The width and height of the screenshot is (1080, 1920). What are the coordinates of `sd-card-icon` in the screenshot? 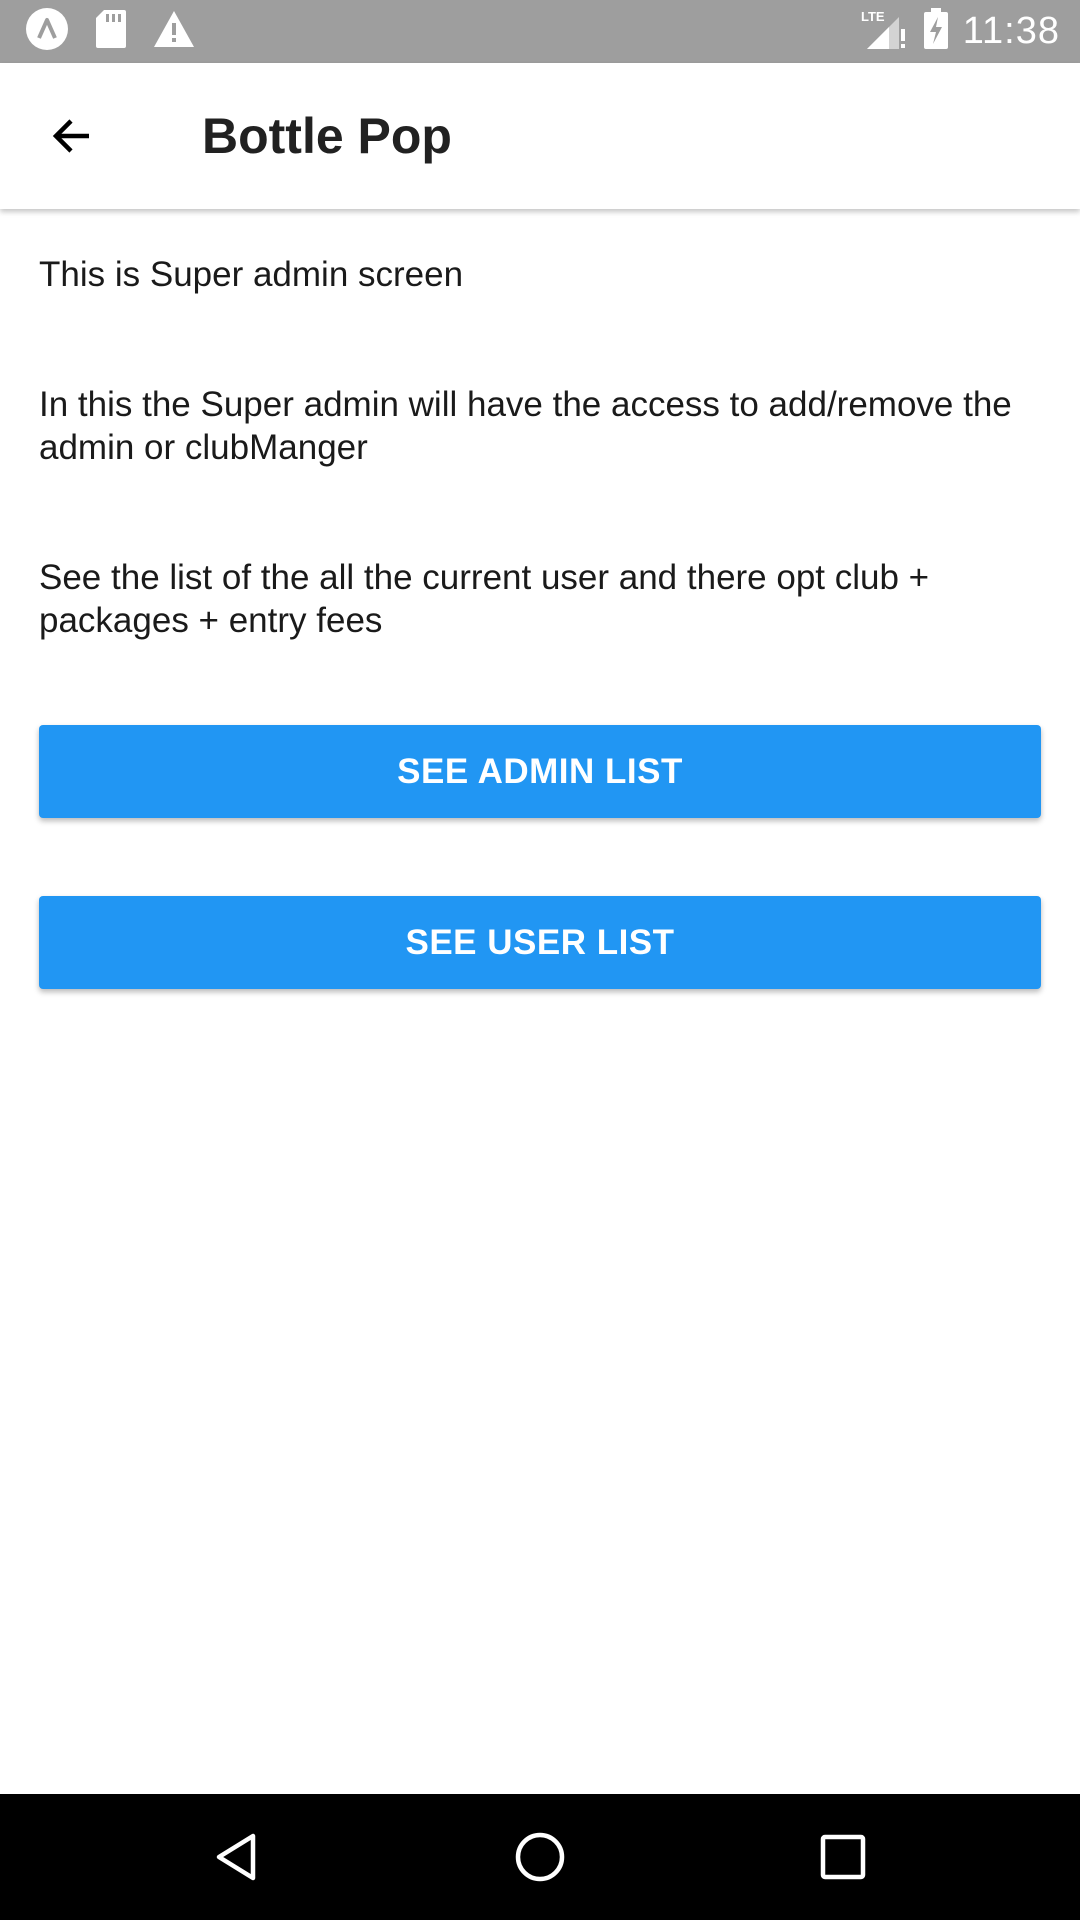 It's located at (111, 31).